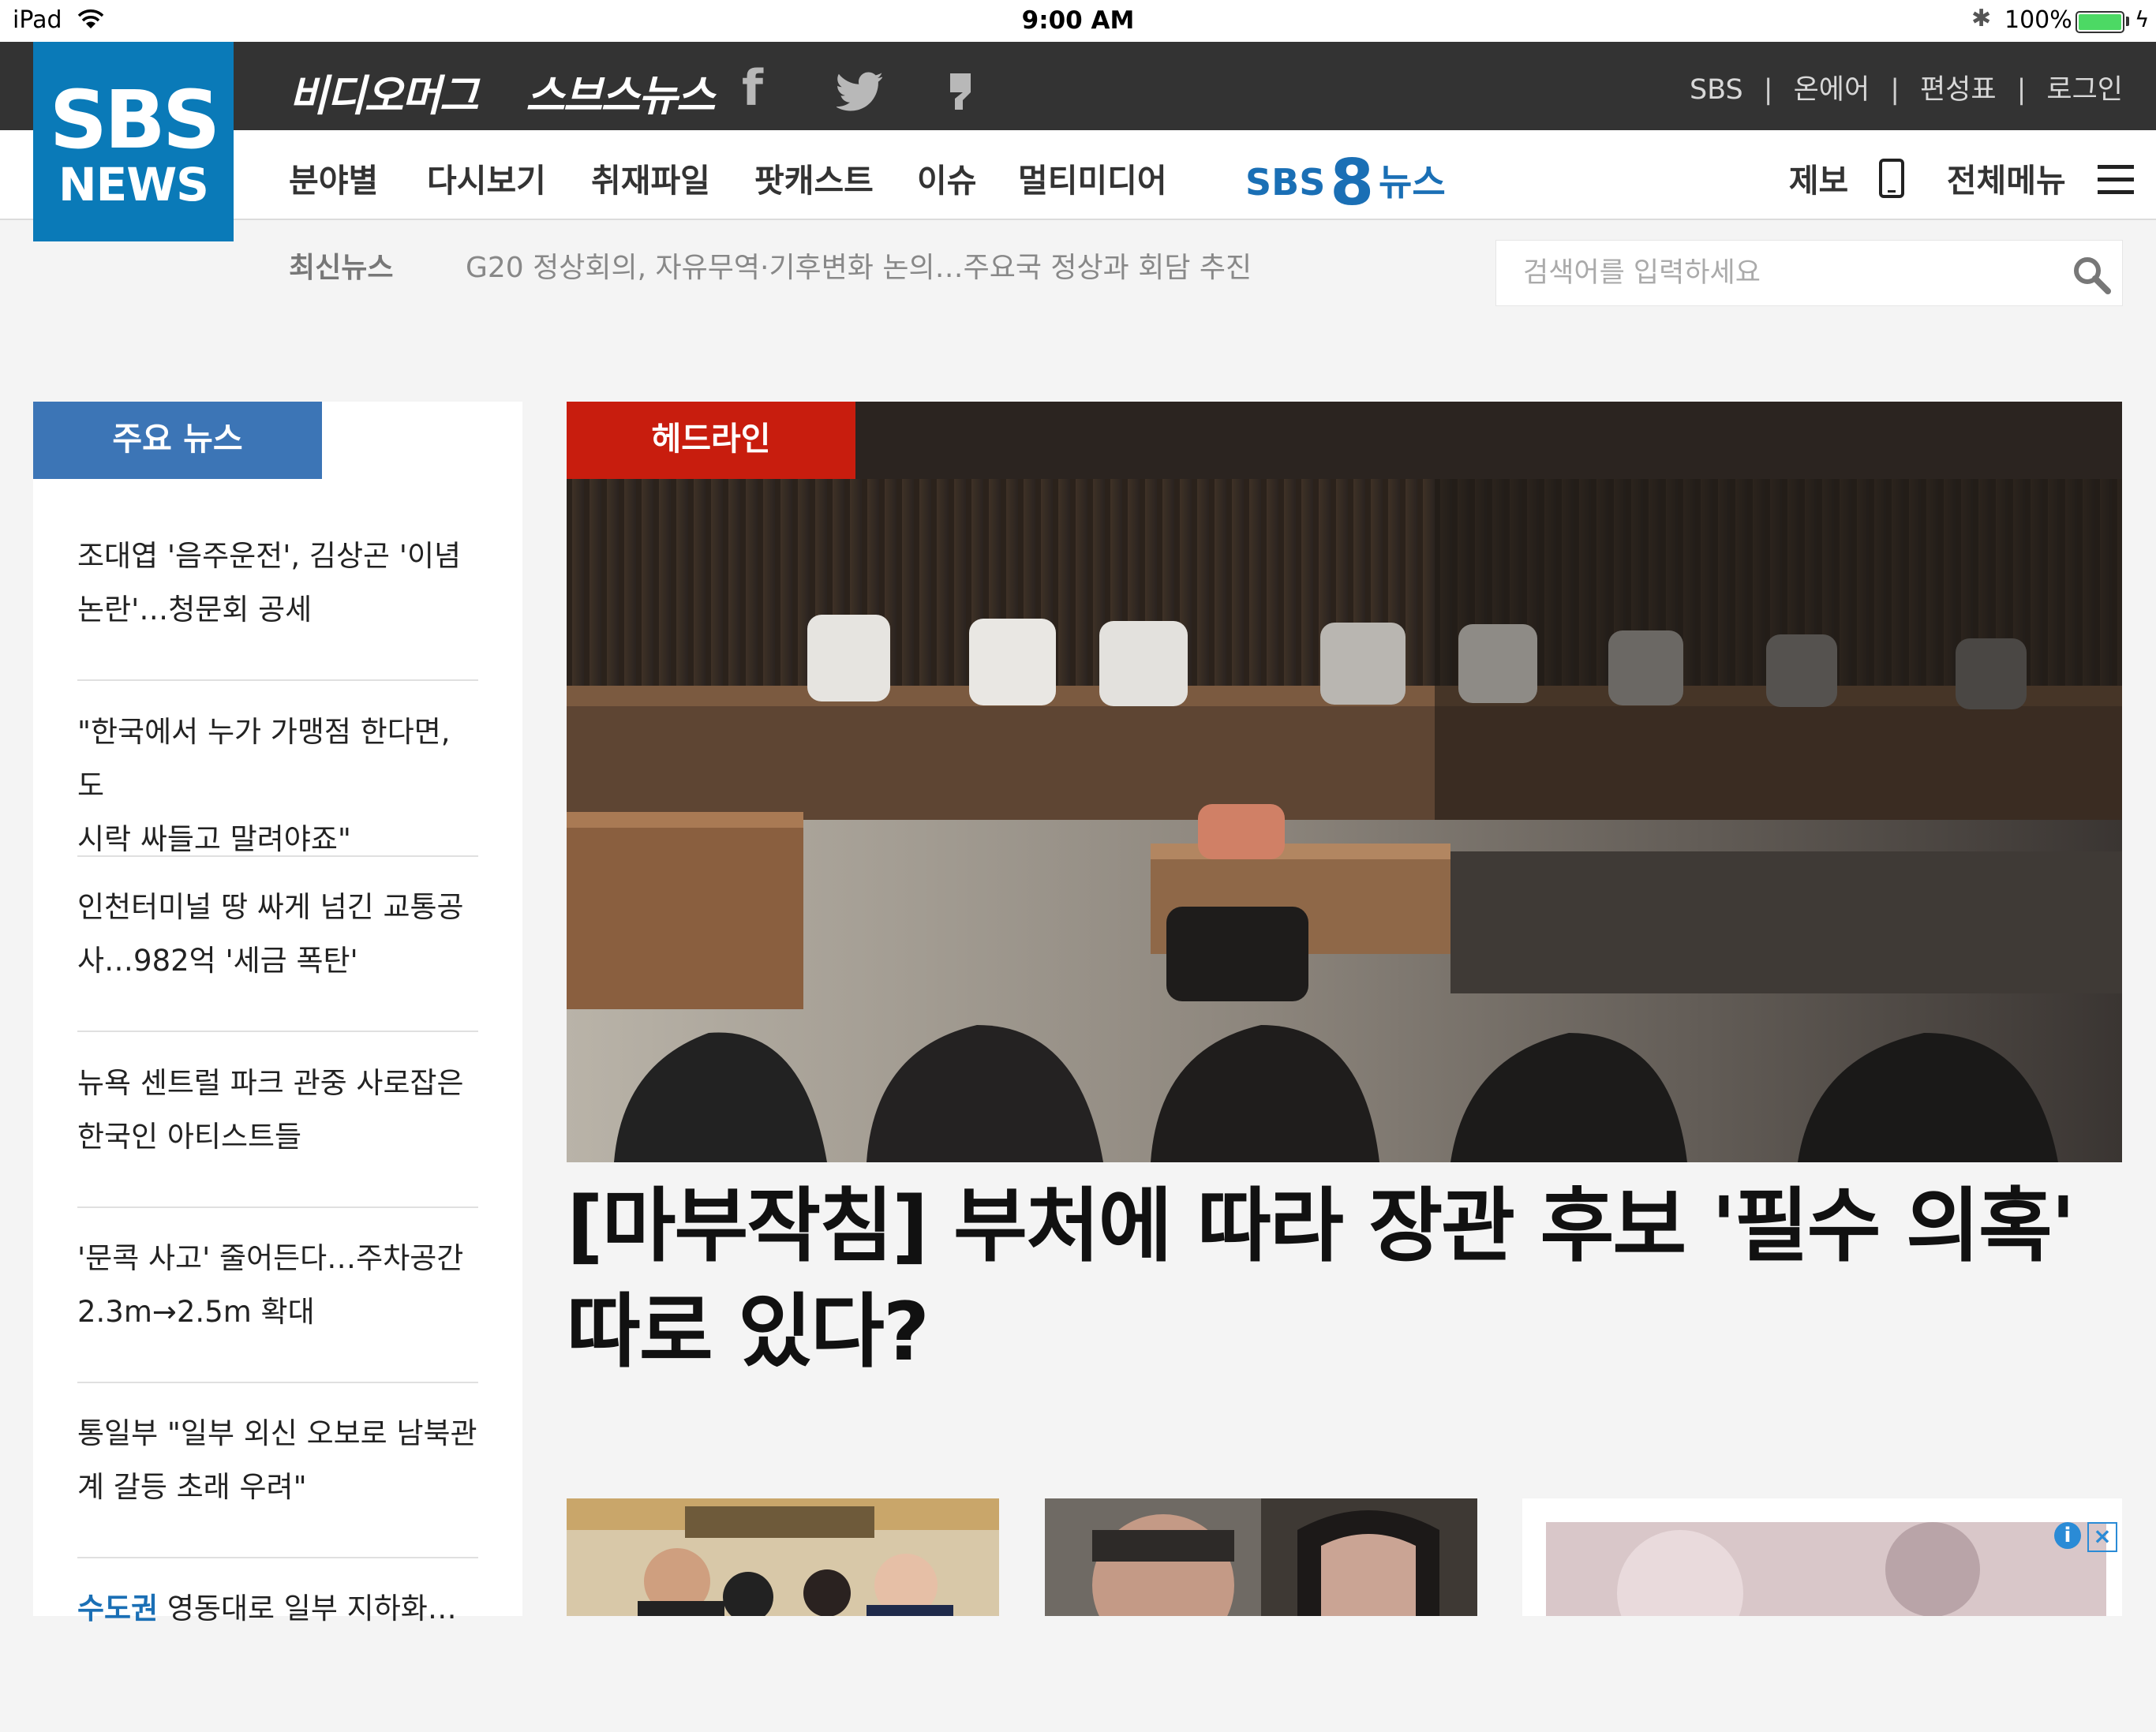 This screenshot has width=2156, height=1732. What do you see at coordinates (1348, 1280) in the screenshot?
I see `headline-title: [마부작침] 부처에 따라 장관 후보 '필수 의혹' 따로 있다?` at bounding box center [1348, 1280].